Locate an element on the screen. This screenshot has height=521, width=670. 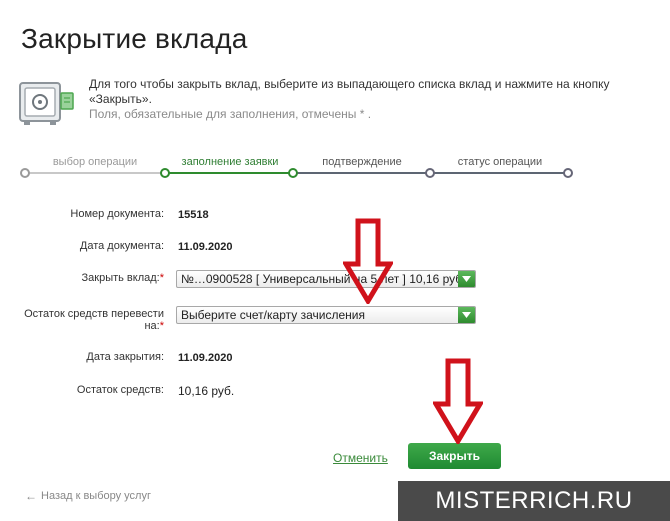
balance-label: Остаток средств: is located at coordinates (120, 390).